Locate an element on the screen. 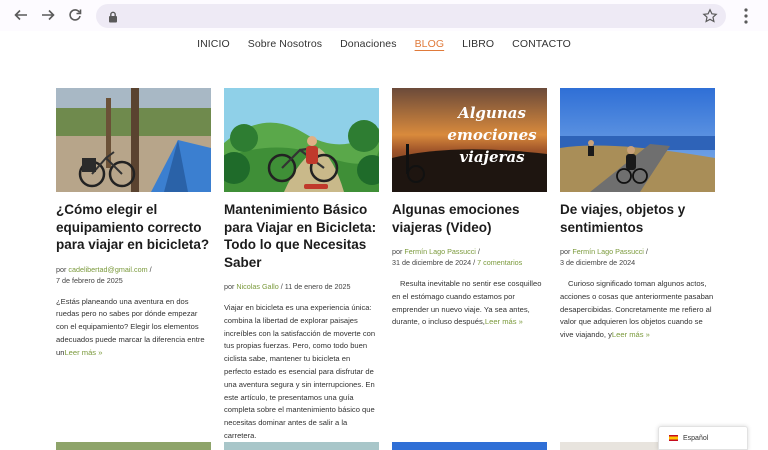 The image size is (768, 450). browser-toolbar is located at coordinates (384, 15).